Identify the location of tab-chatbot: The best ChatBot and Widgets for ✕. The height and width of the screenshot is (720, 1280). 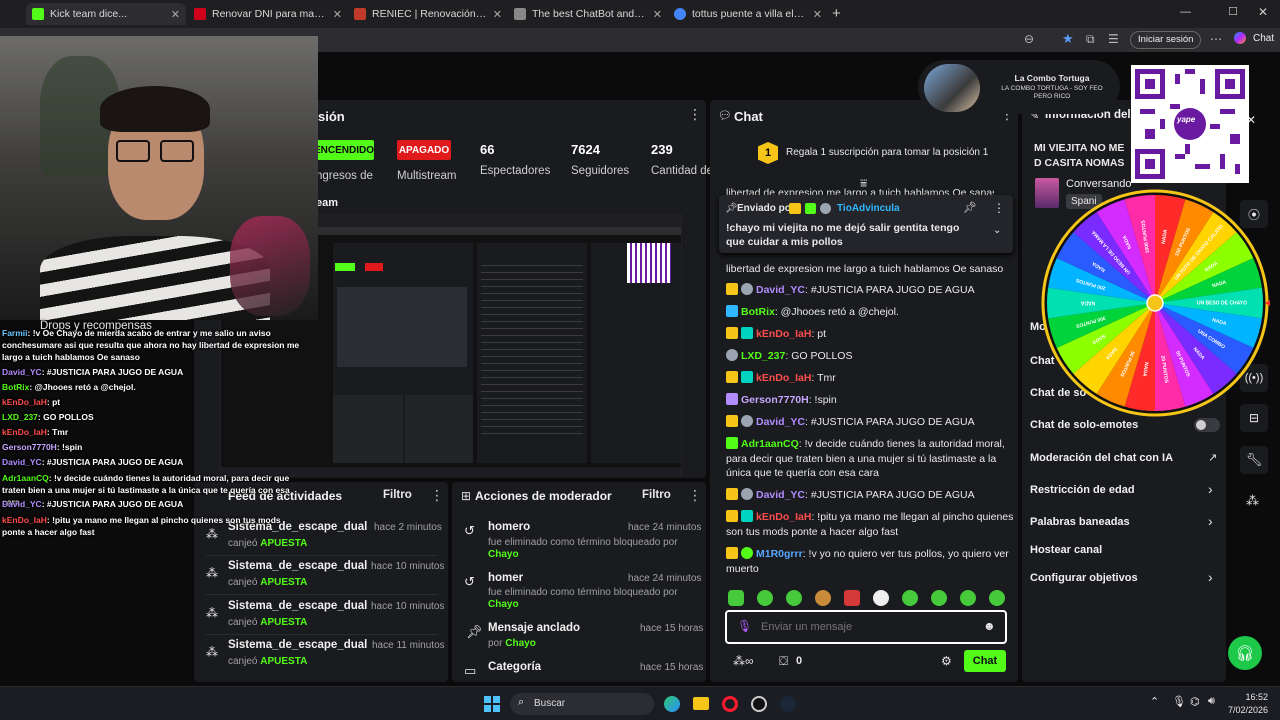
(588, 14).